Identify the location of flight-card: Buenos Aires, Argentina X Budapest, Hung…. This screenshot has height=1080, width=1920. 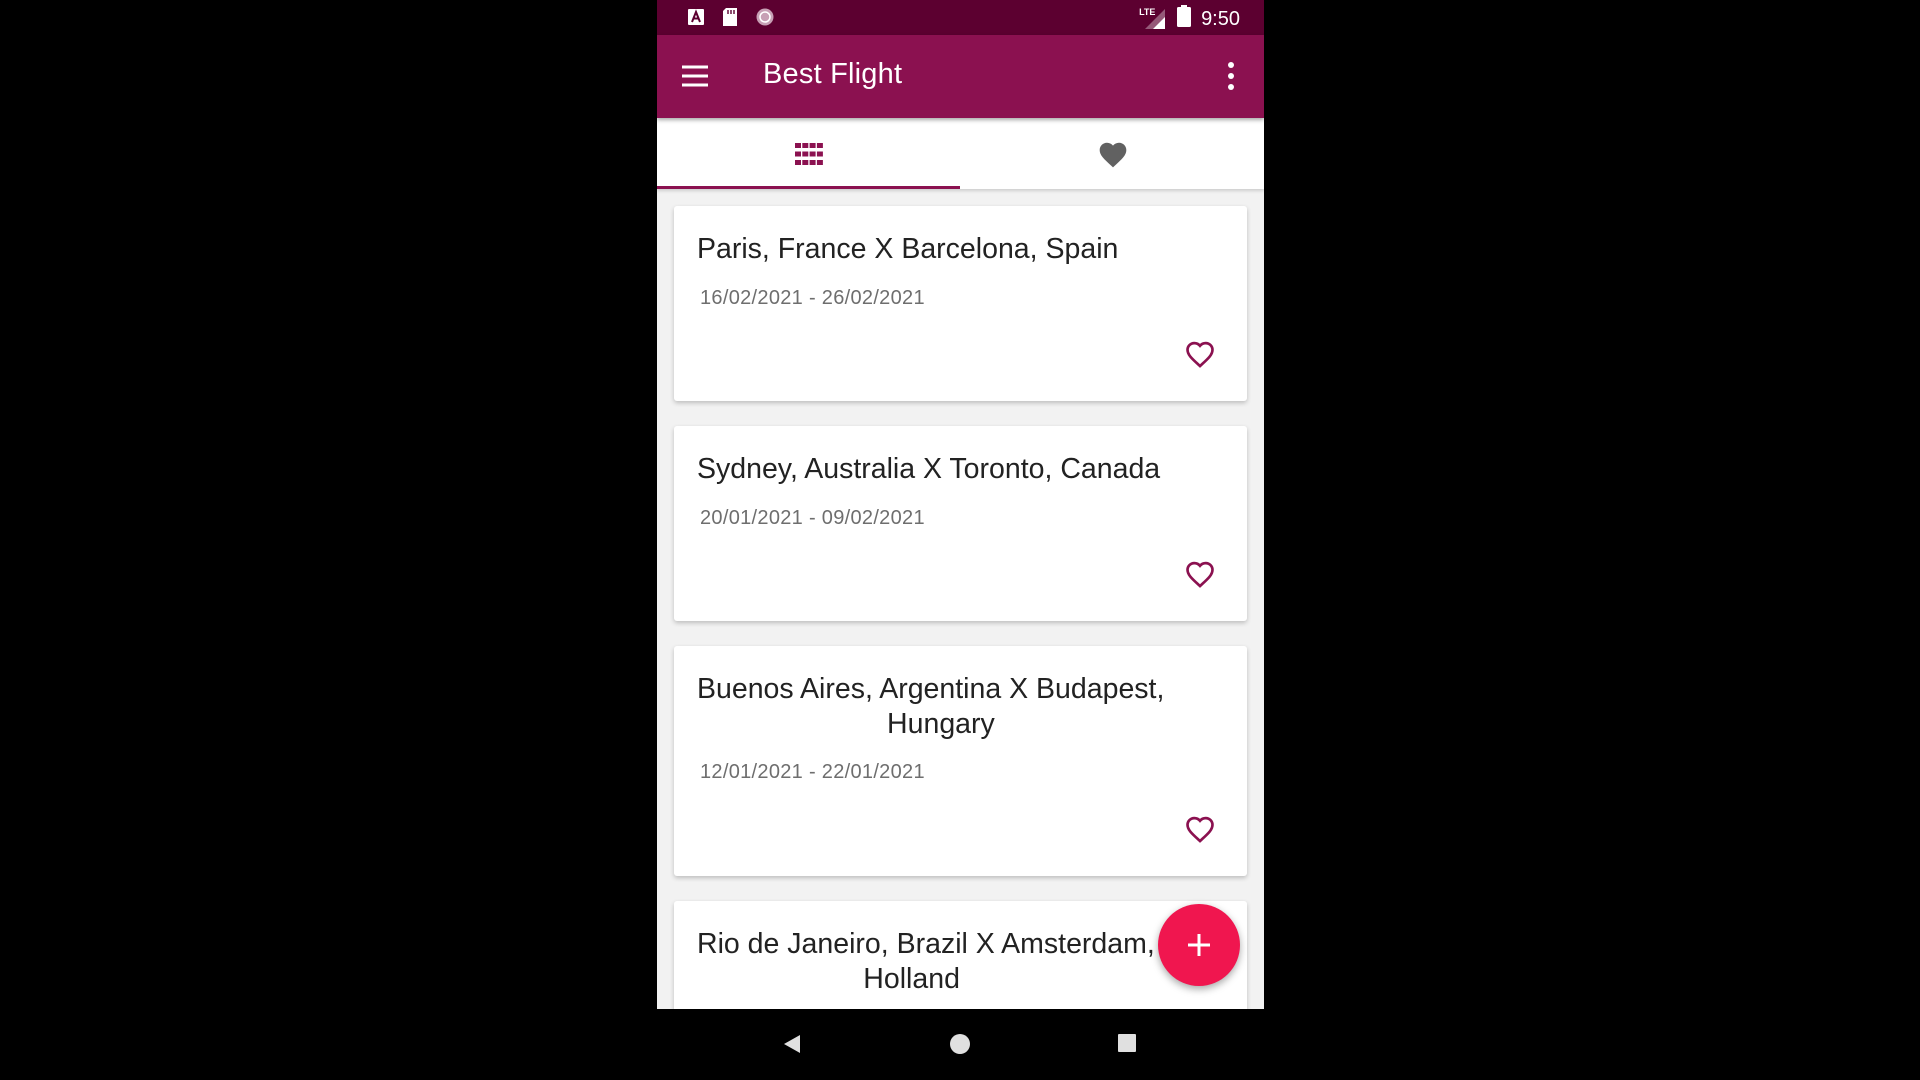
(960, 761).